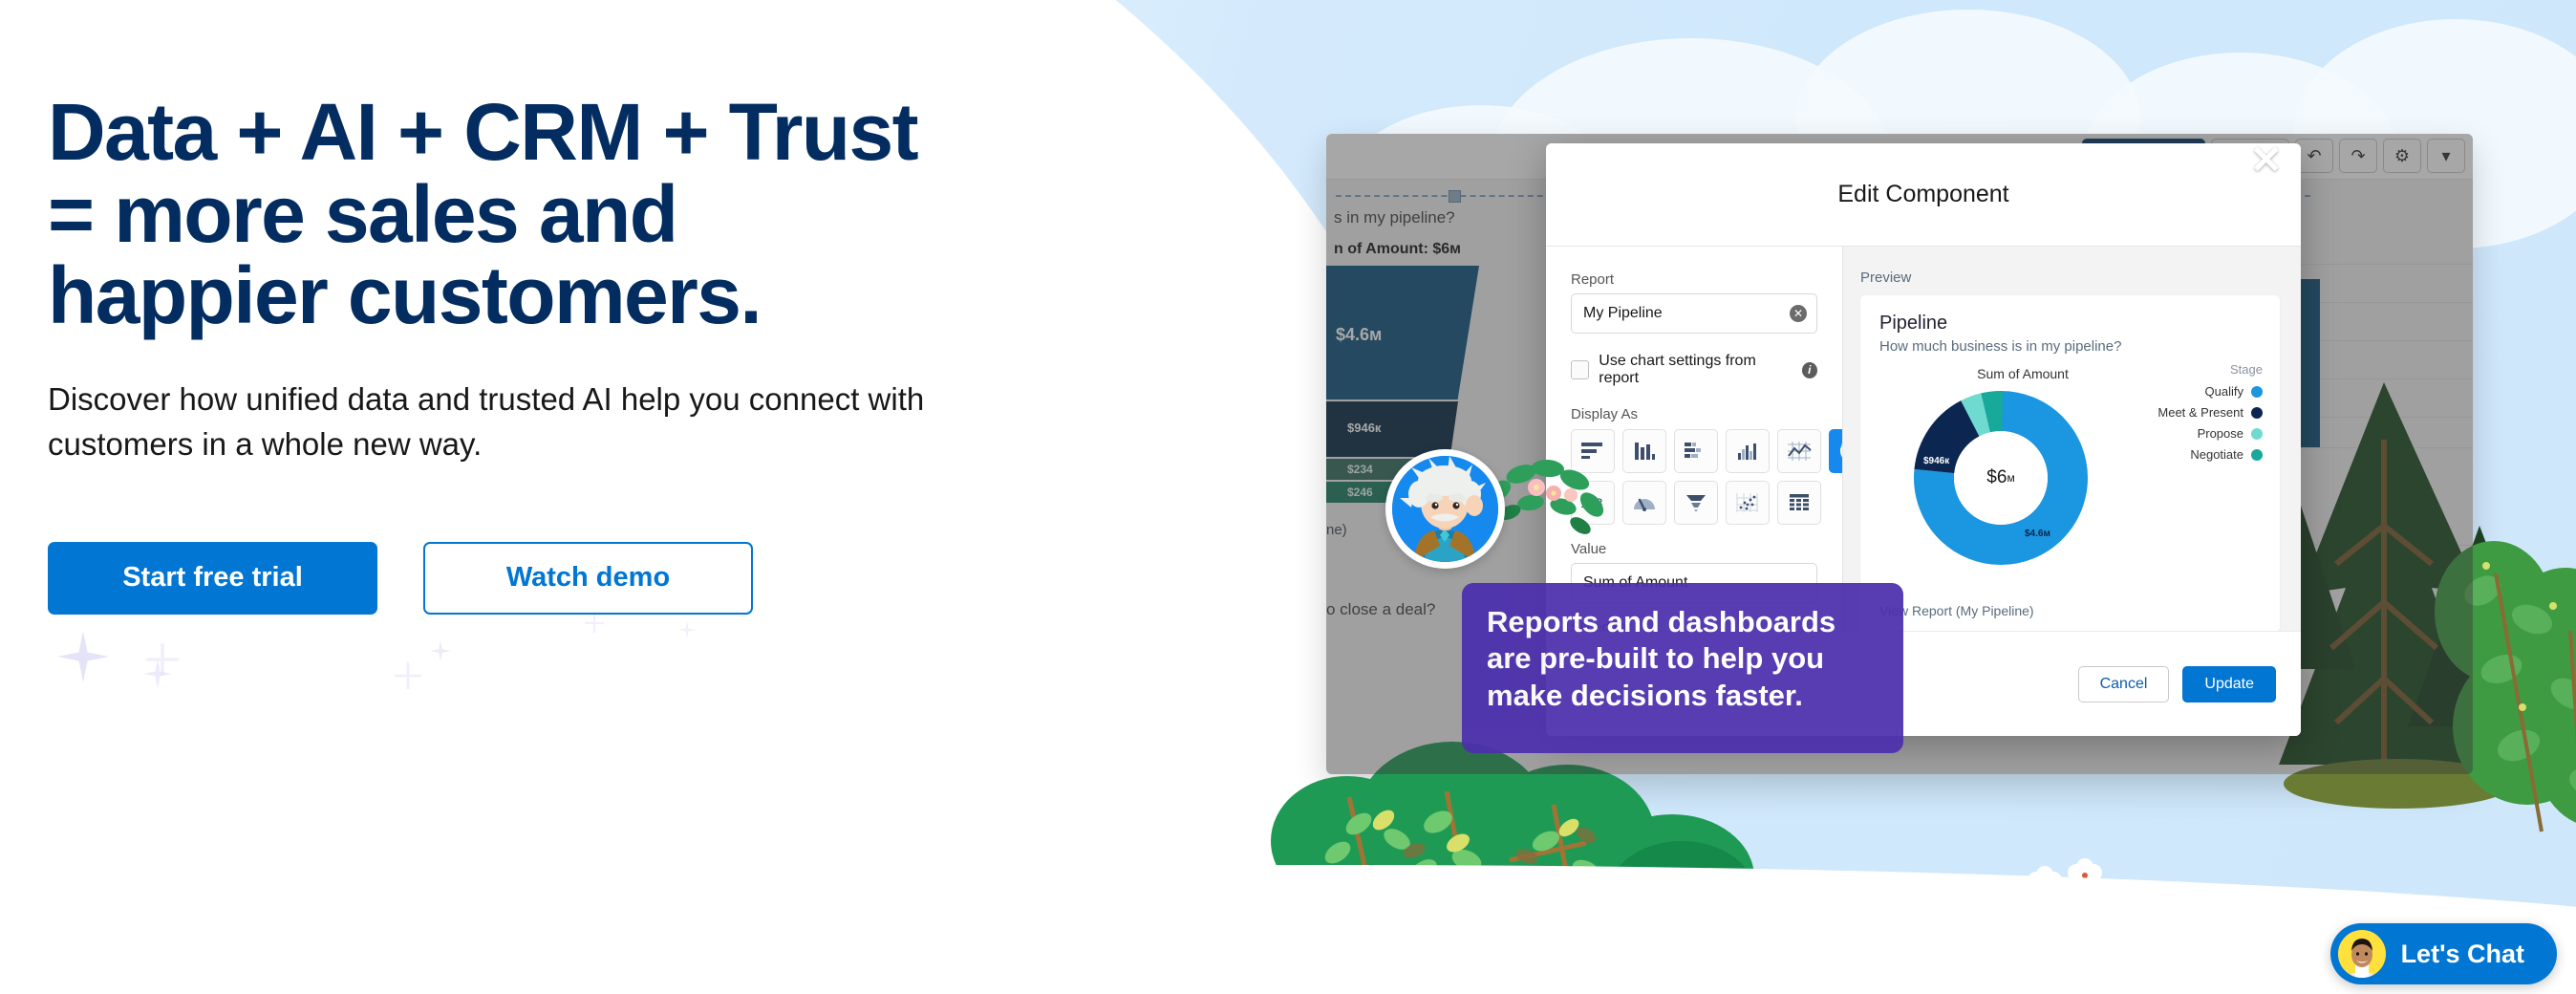 The width and height of the screenshot is (2576, 994). I want to click on gauge-chart-icon, so click(1644, 503).